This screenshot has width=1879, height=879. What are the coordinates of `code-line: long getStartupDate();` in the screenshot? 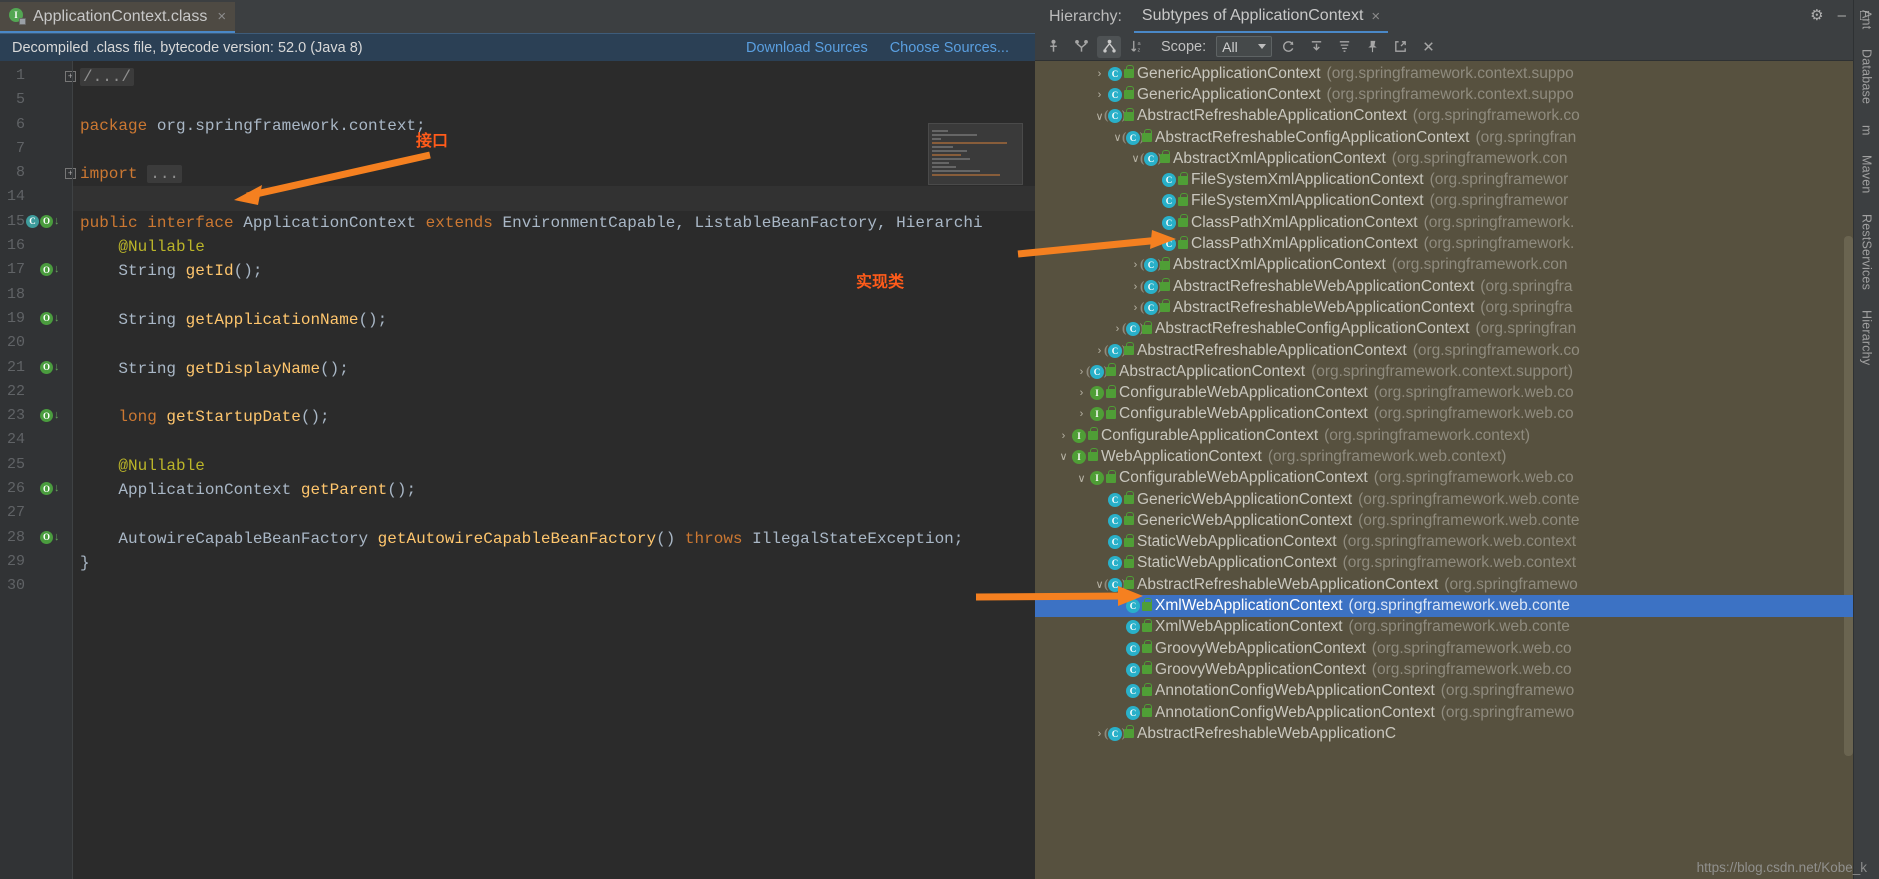 It's located at (553, 417).